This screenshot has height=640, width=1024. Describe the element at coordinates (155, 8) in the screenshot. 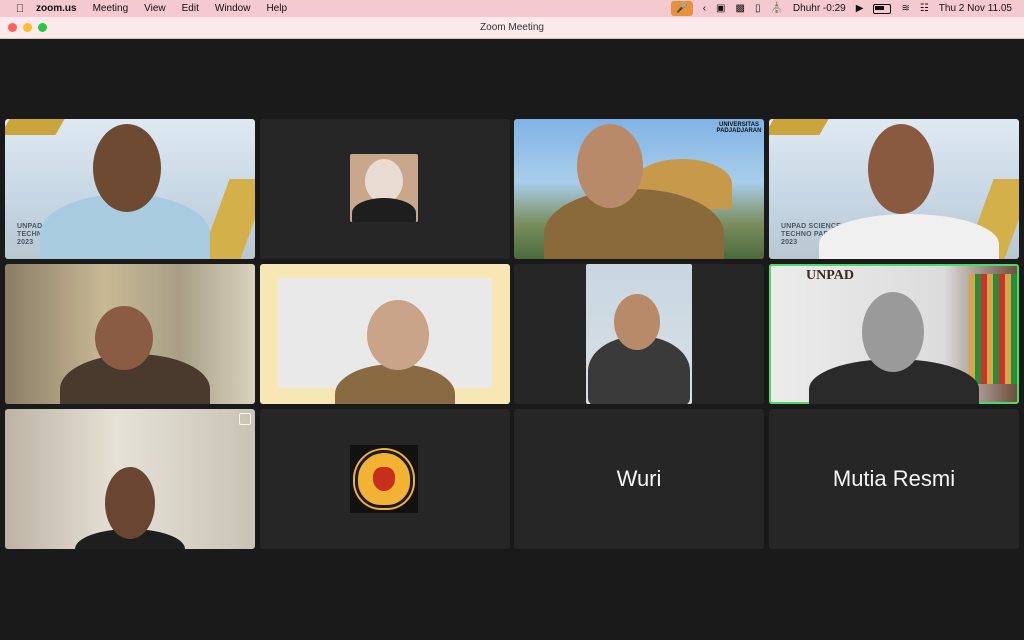

I see `menu-view: View` at that location.